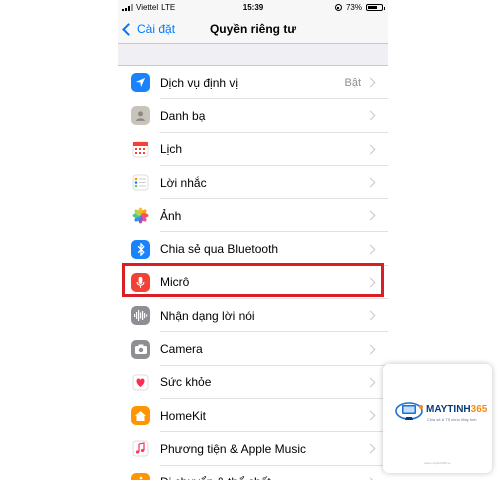  Describe the element at coordinates (183, 182) in the screenshot. I see `settings-row-label: Lời nhắc` at that location.